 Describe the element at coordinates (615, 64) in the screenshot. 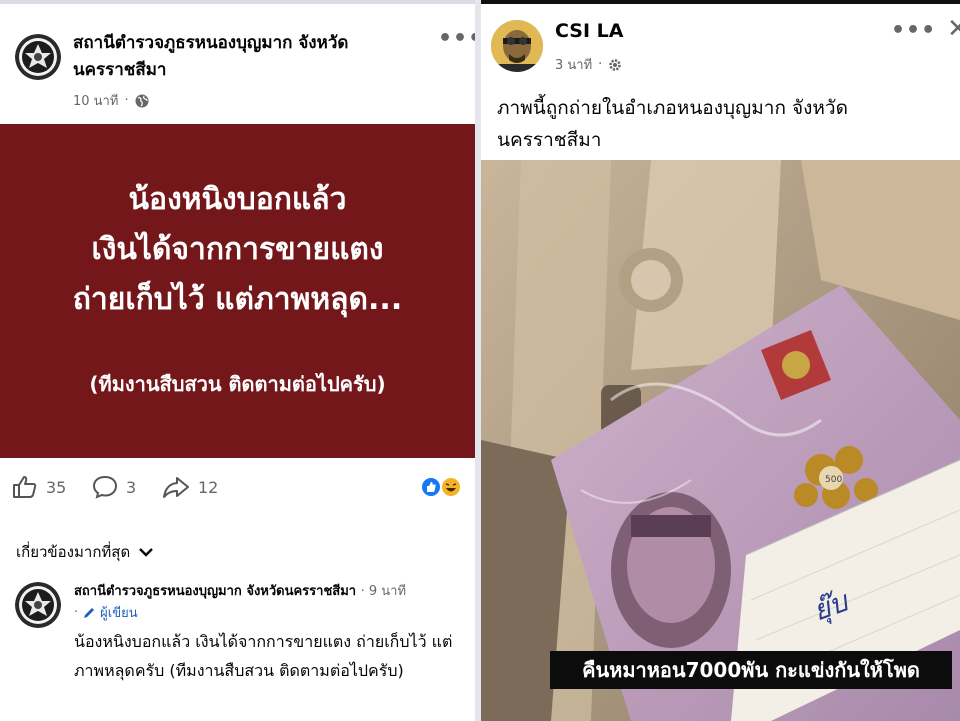

I see `settings-gear-icon` at that location.